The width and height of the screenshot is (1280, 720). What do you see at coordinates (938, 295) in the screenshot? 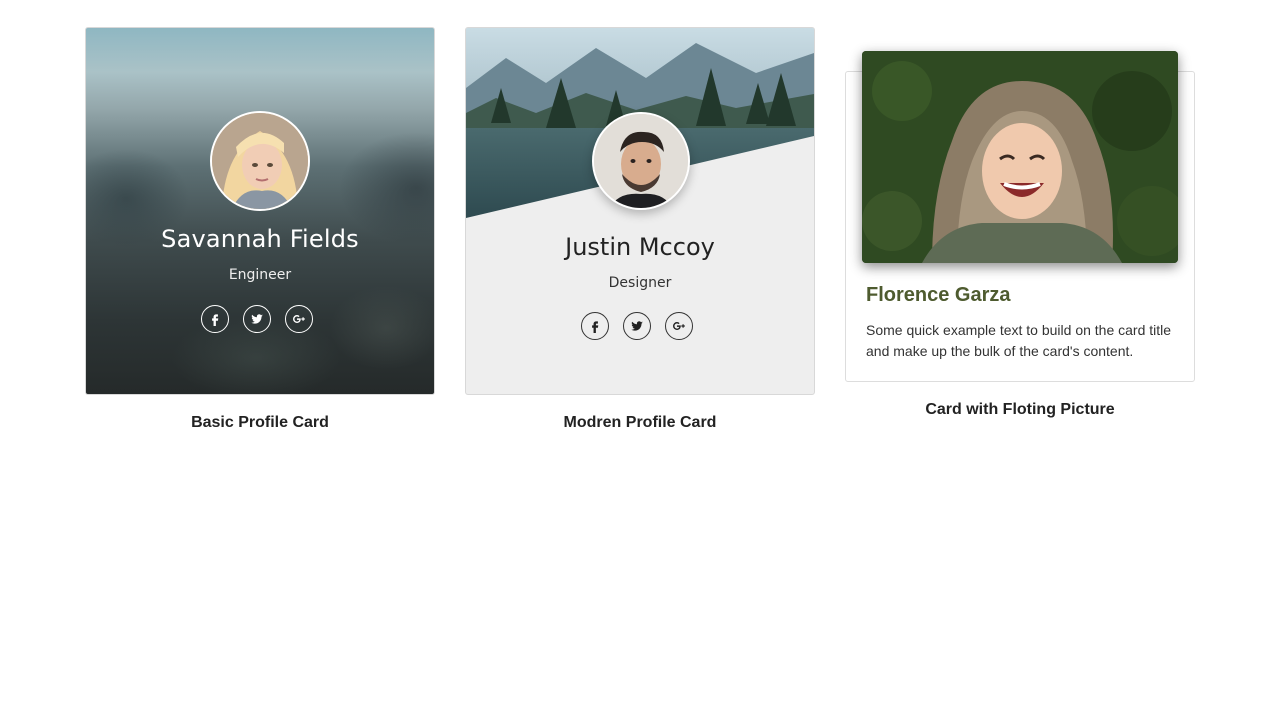
I see `card-title: Florence Garza` at bounding box center [938, 295].